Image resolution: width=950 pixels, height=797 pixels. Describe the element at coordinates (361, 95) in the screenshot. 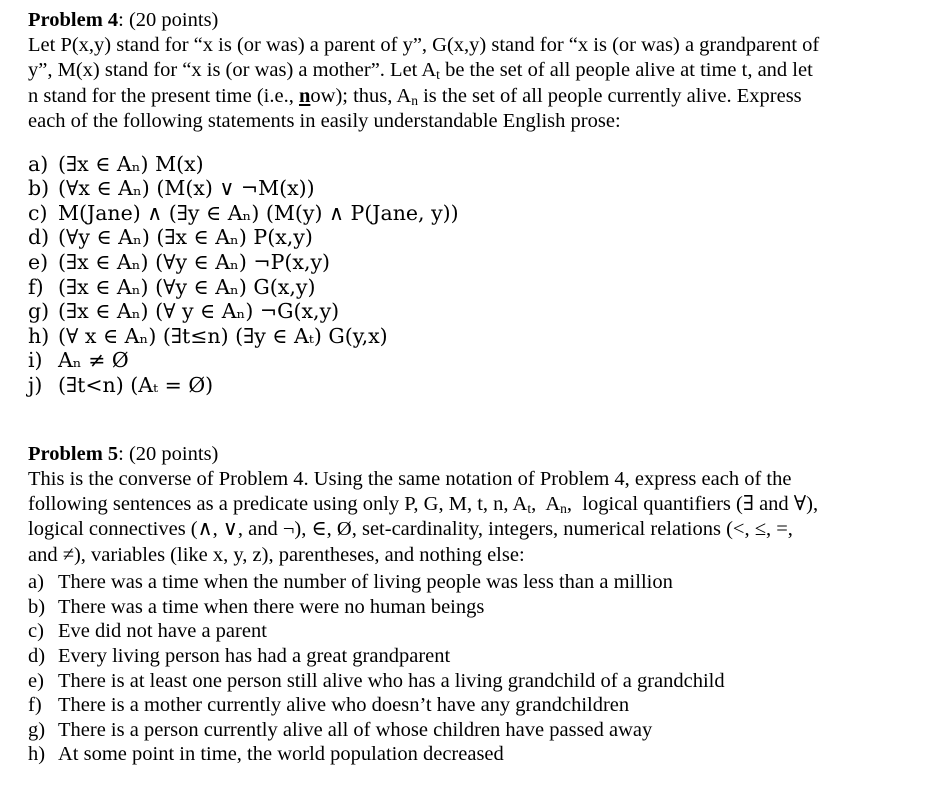

I see `problem-4-intro-line-3b: ow); thus, A` at that location.